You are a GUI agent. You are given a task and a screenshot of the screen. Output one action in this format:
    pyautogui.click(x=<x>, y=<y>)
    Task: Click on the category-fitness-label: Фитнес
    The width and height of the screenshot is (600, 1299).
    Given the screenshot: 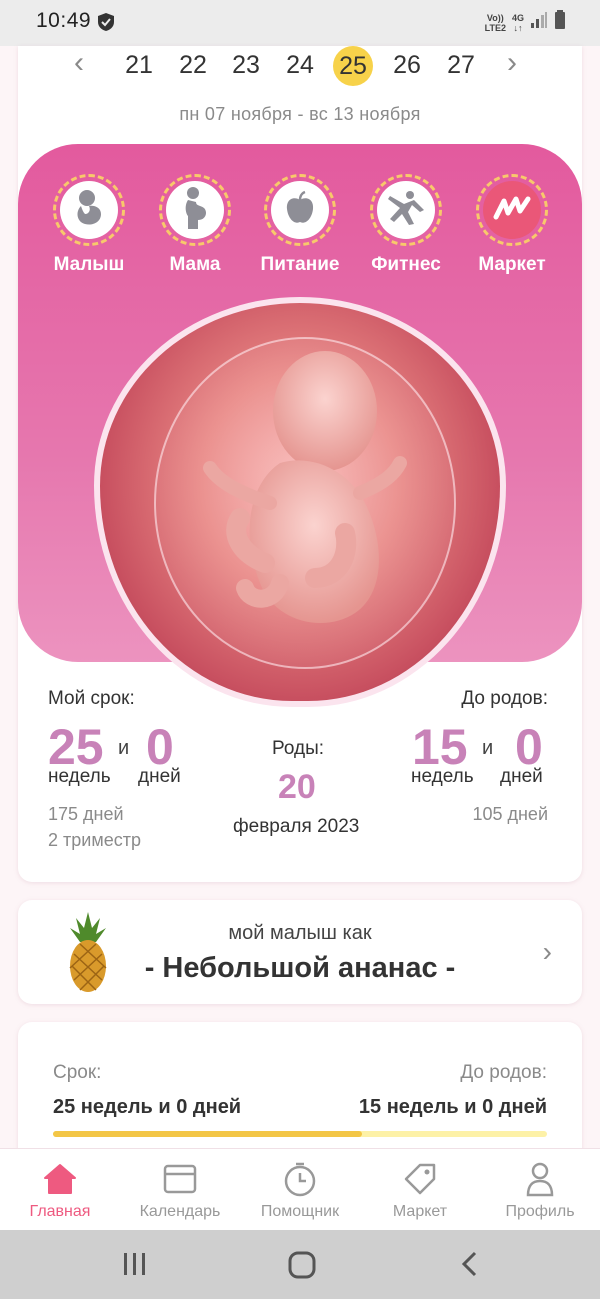 What is the action you would take?
    pyautogui.click(x=406, y=264)
    